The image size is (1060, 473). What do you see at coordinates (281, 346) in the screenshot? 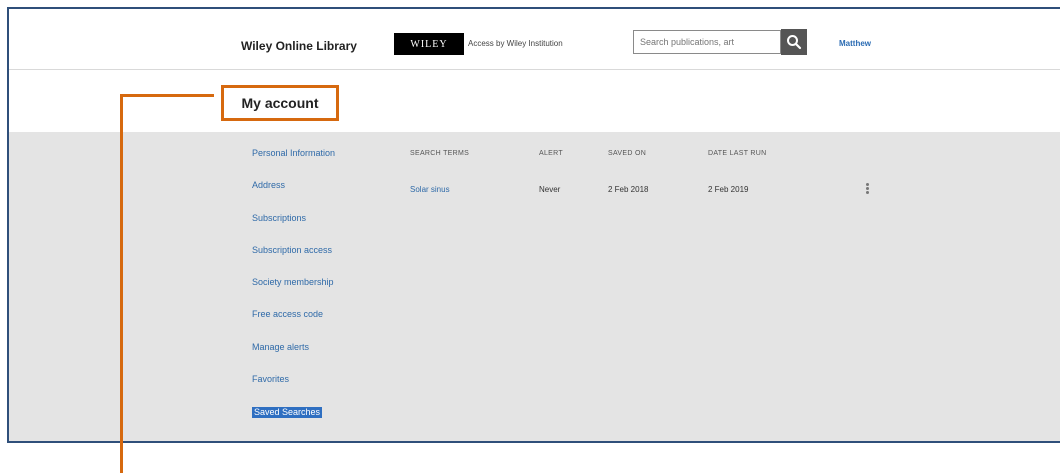
I see `sidebar-item-label: Manage alerts` at bounding box center [281, 346].